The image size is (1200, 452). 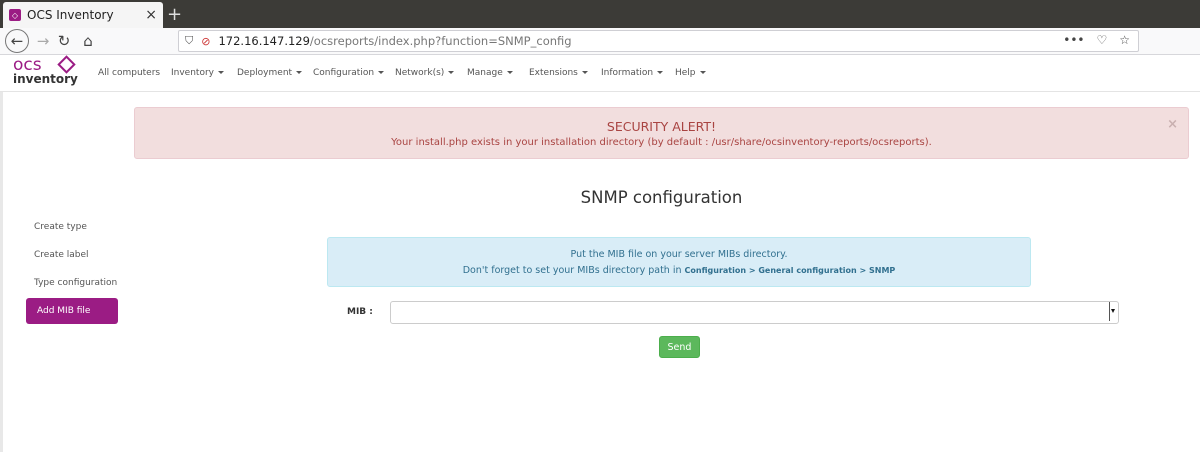 I want to click on page-actions-icon: •••, so click(x=1073, y=40).